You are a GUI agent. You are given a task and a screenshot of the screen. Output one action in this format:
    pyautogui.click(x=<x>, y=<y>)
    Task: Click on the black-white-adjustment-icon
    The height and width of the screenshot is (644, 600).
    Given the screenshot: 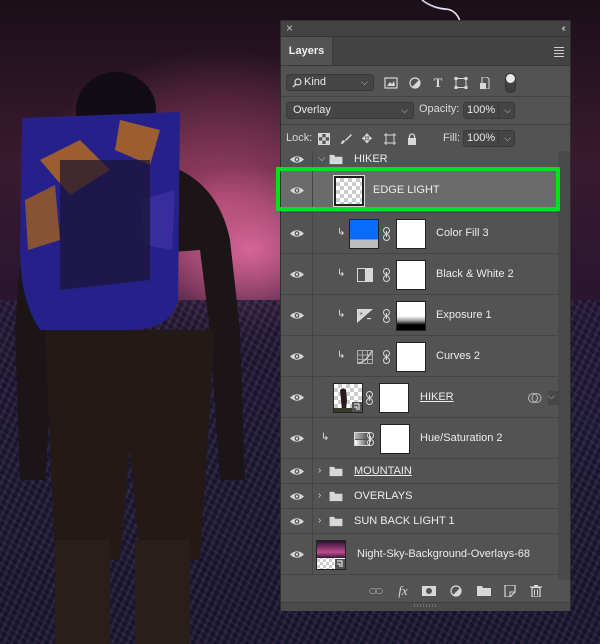 What is the action you would take?
    pyautogui.click(x=365, y=274)
    